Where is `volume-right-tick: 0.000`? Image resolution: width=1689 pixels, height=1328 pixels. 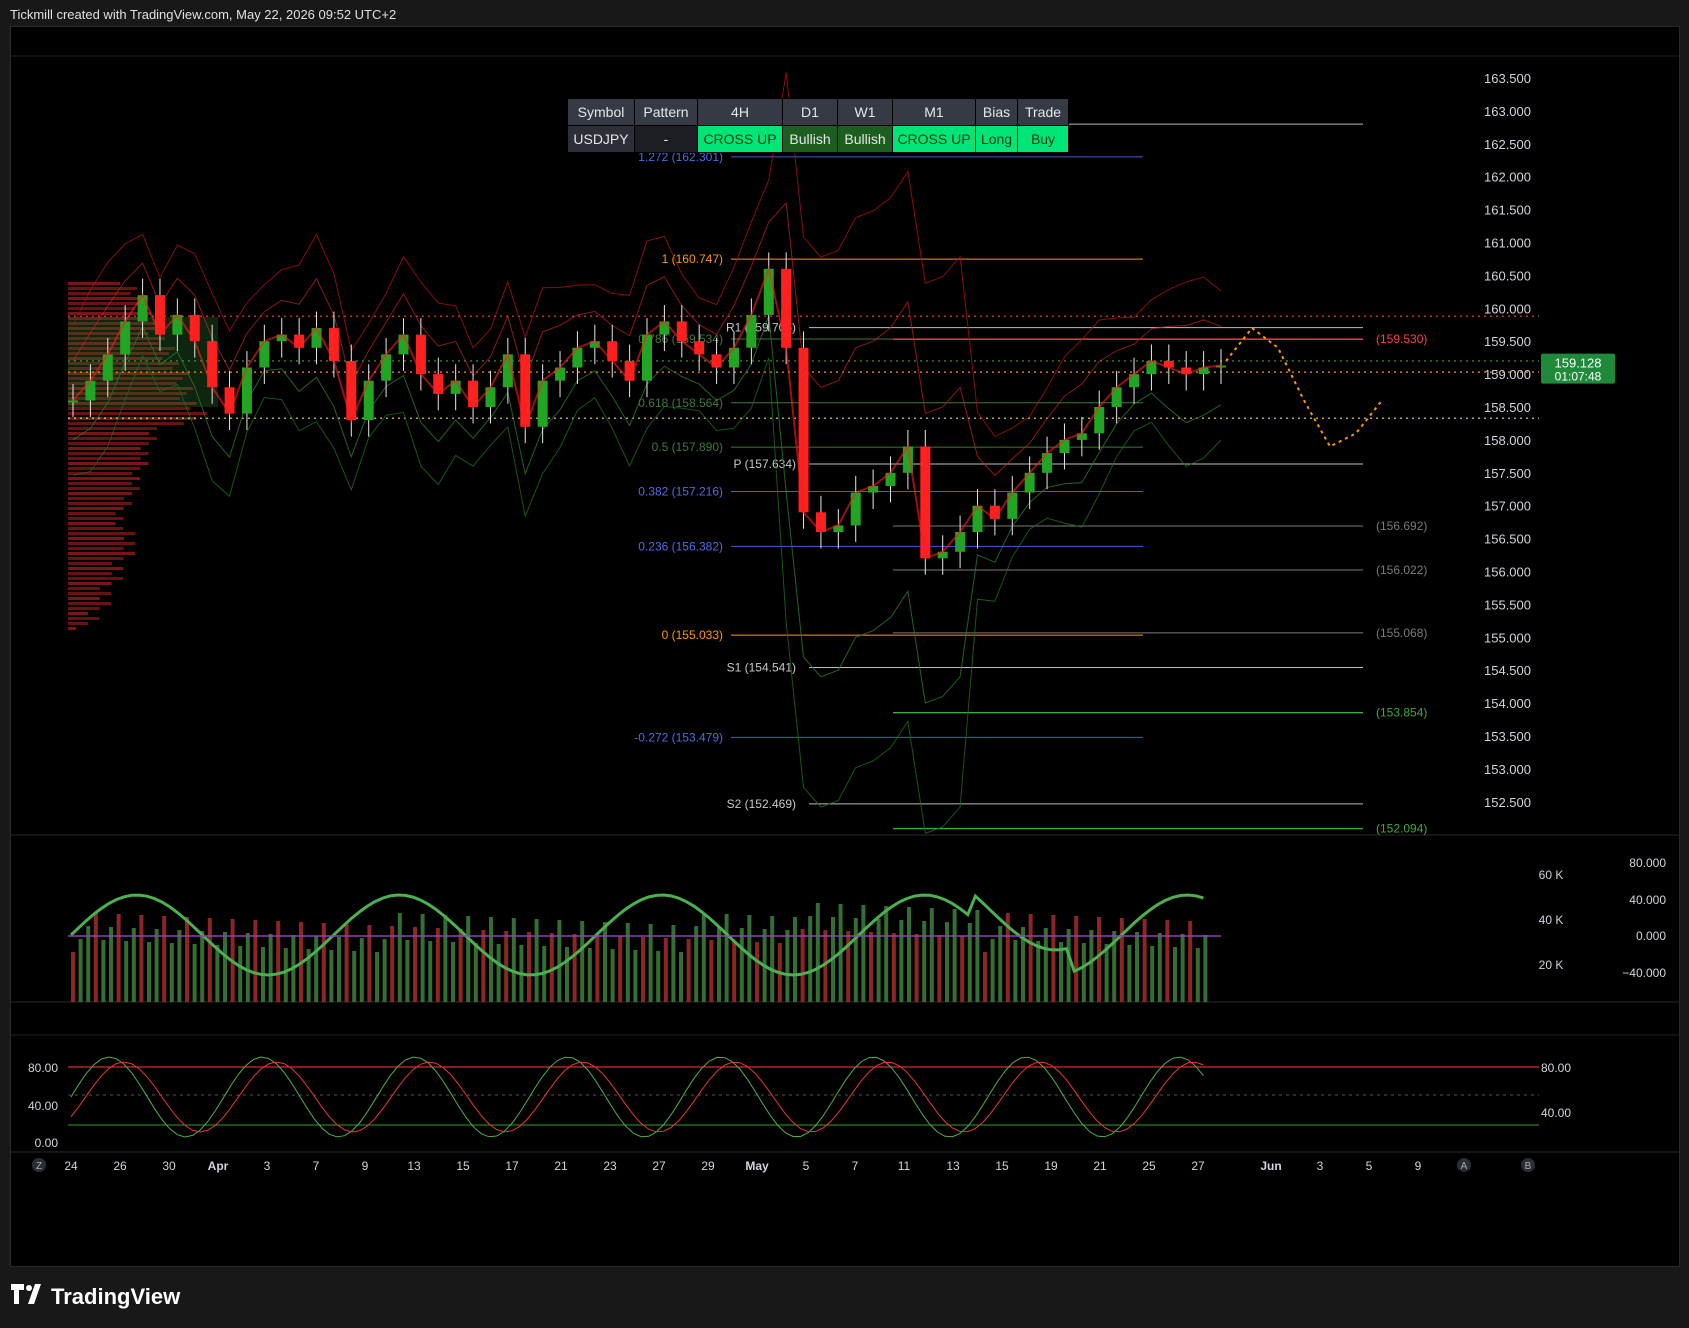
volume-right-tick: 0.000 is located at coordinates (1651, 936).